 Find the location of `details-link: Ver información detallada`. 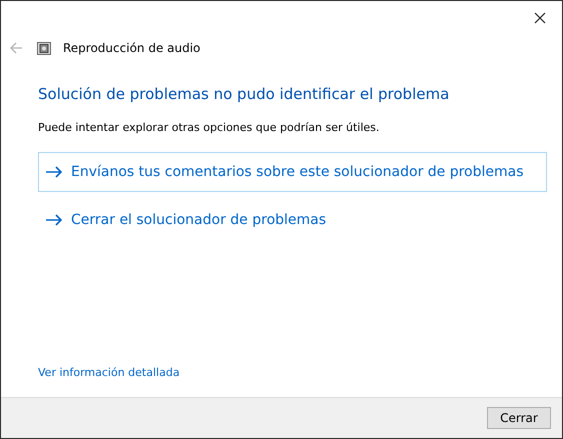

details-link: Ver información detallada is located at coordinates (109, 372).